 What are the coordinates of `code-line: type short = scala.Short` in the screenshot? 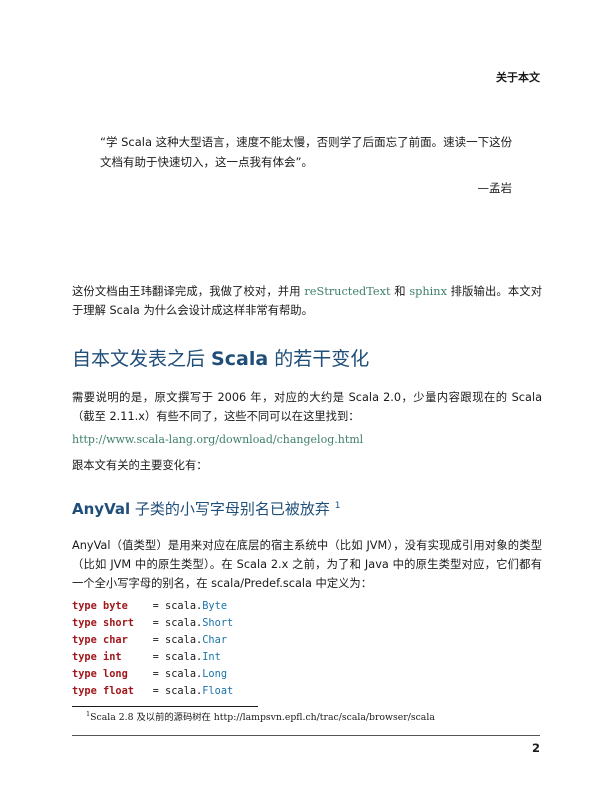 It's located at (152, 623).